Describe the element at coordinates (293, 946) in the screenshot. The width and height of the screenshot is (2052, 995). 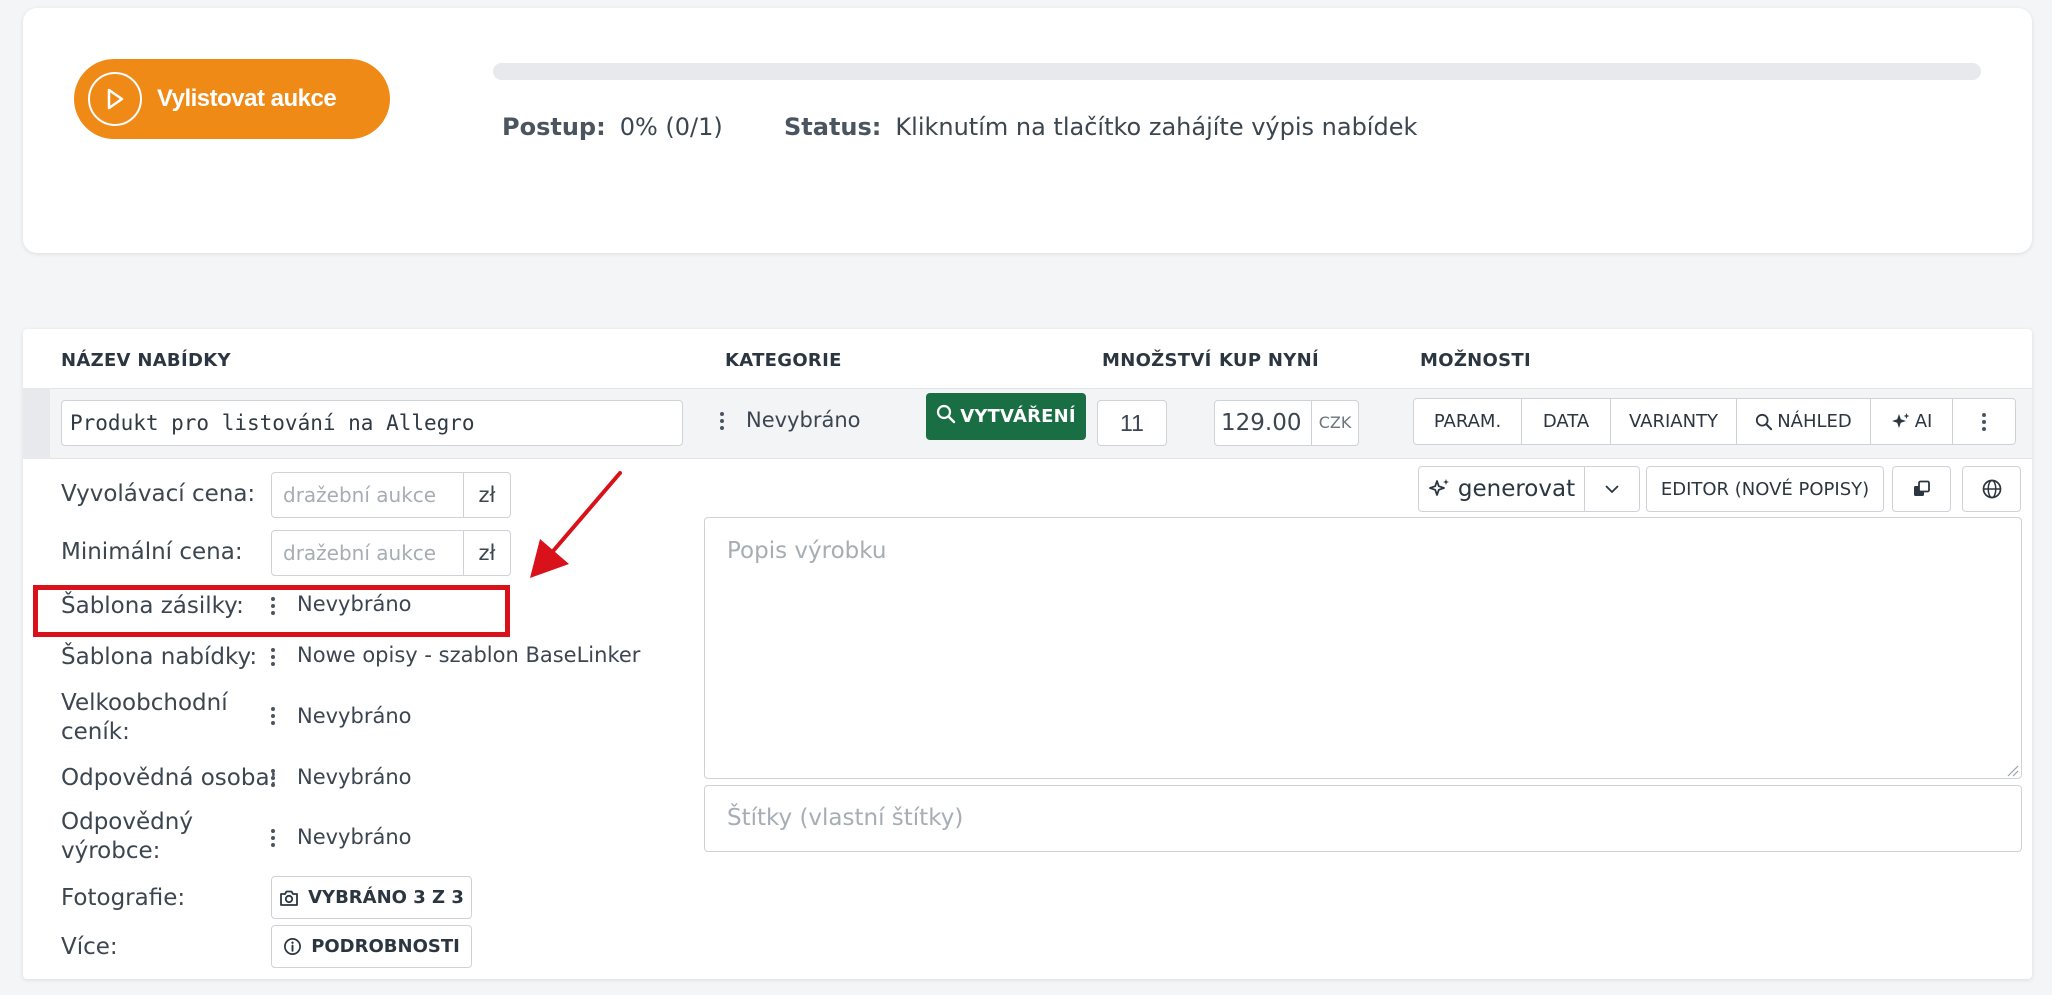
I see `info-icon` at that location.